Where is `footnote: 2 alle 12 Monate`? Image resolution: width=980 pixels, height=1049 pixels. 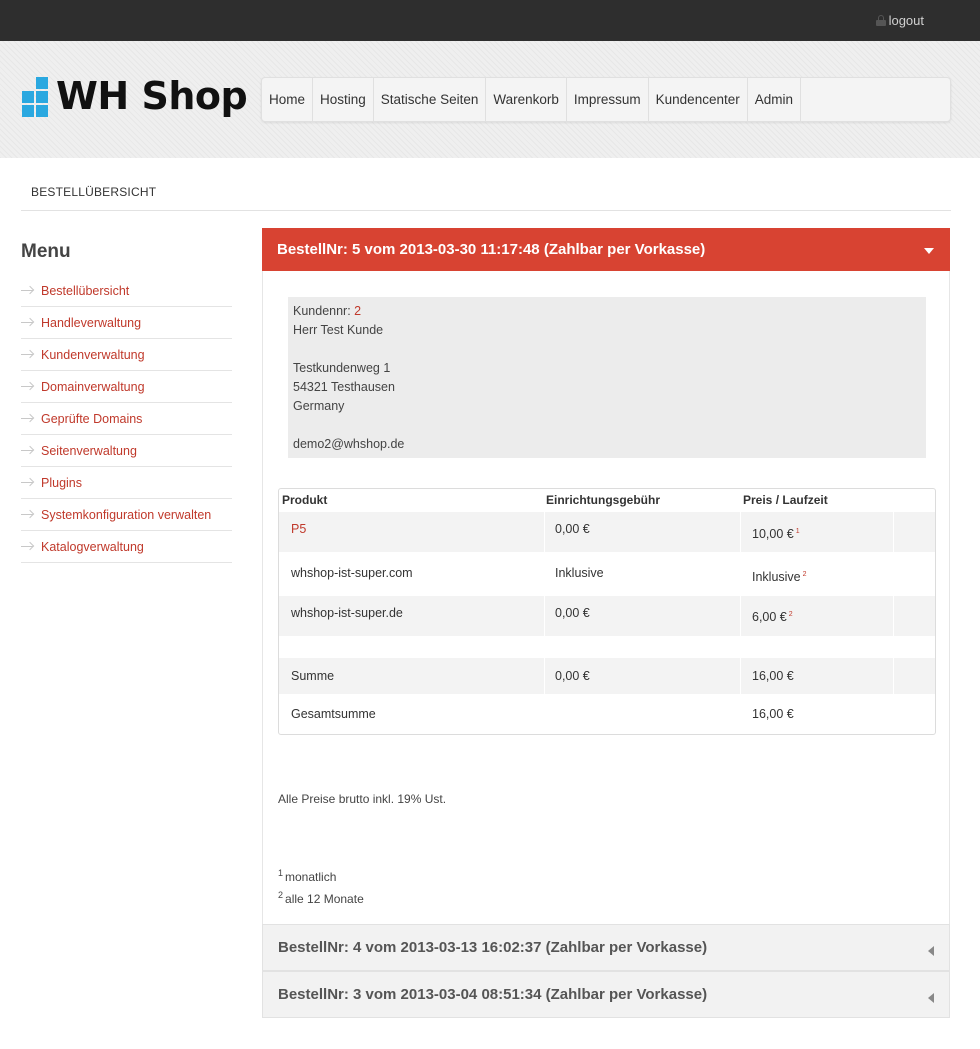
footnote: 2 alle 12 Monate is located at coordinates (321, 898).